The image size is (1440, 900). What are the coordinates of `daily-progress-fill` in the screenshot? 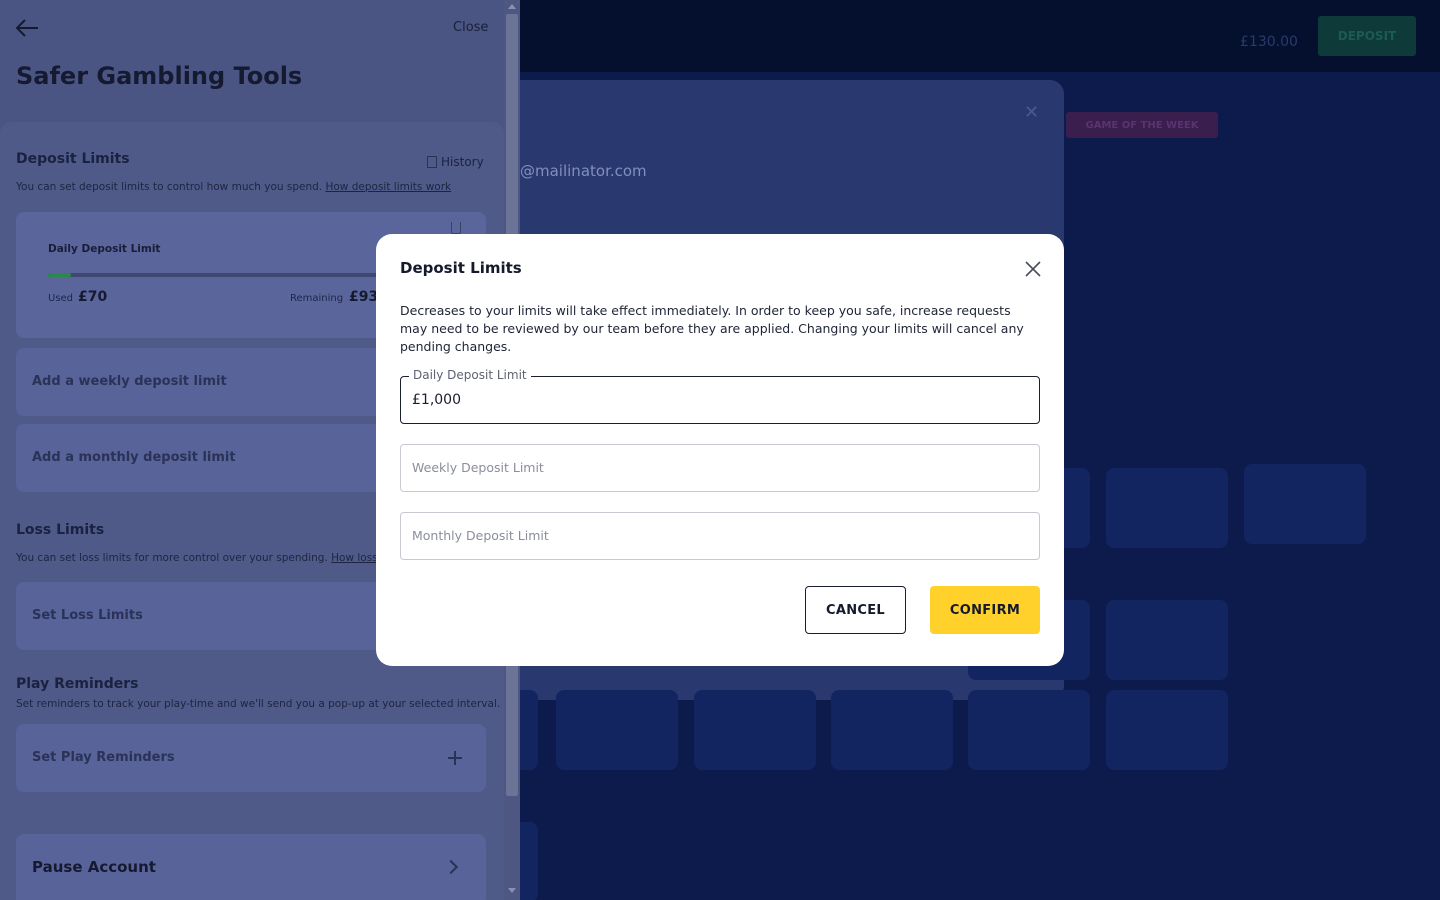 It's located at (60, 275).